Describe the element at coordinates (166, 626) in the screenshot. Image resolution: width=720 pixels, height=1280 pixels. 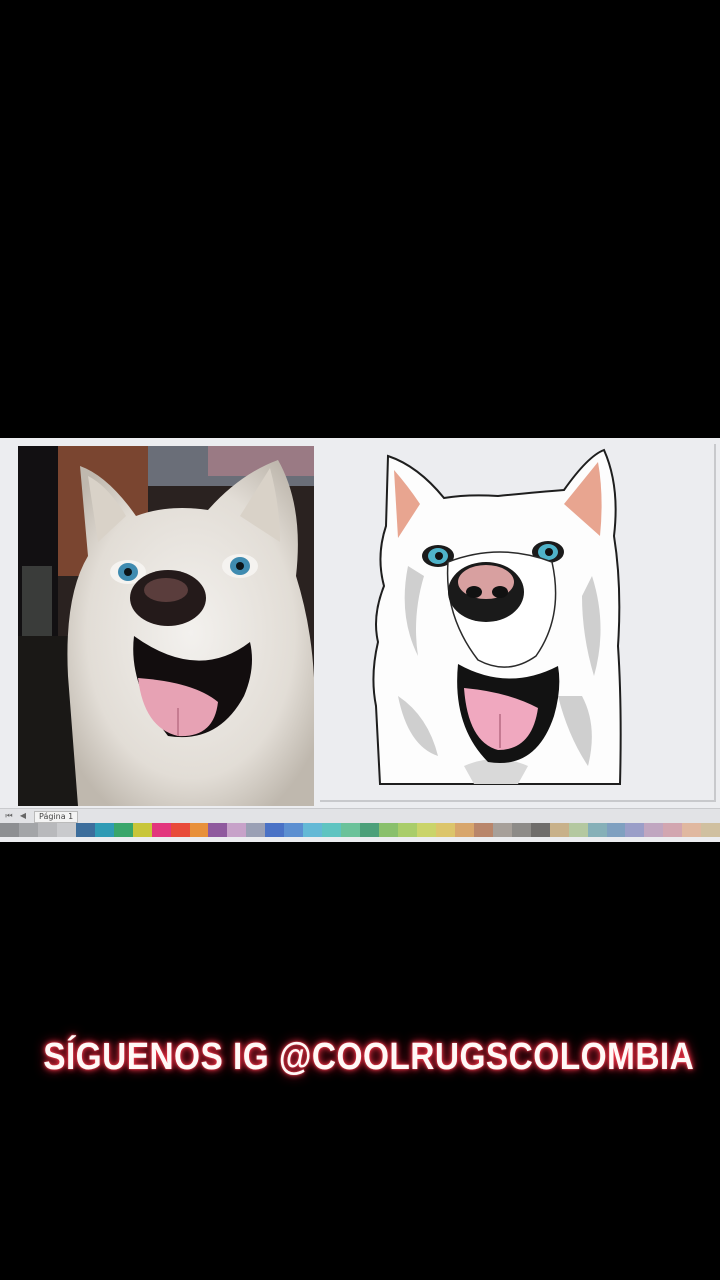
I see `reference-dog-photo` at that location.